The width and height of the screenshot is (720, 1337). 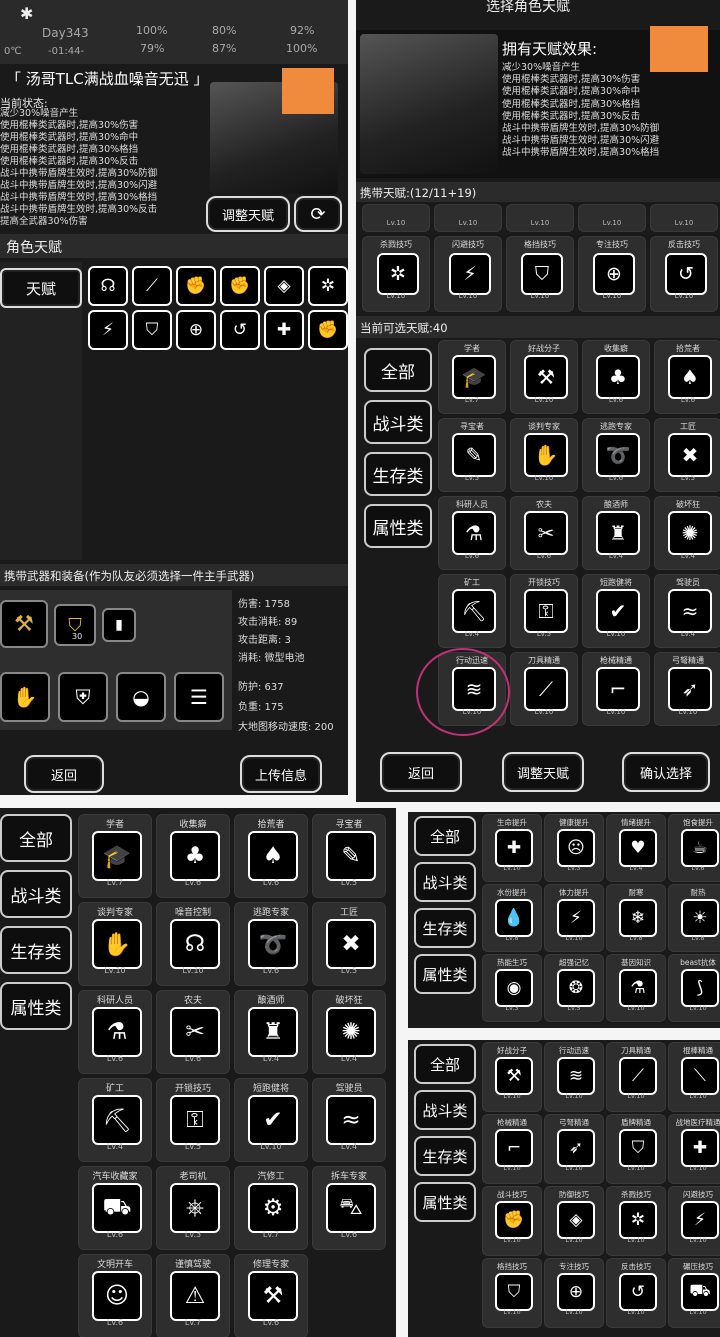 What do you see at coordinates (271, 1208) in the screenshot?
I see `talent-tile: 汽修工 ⚙ Lv.7` at bounding box center [271, 1208].